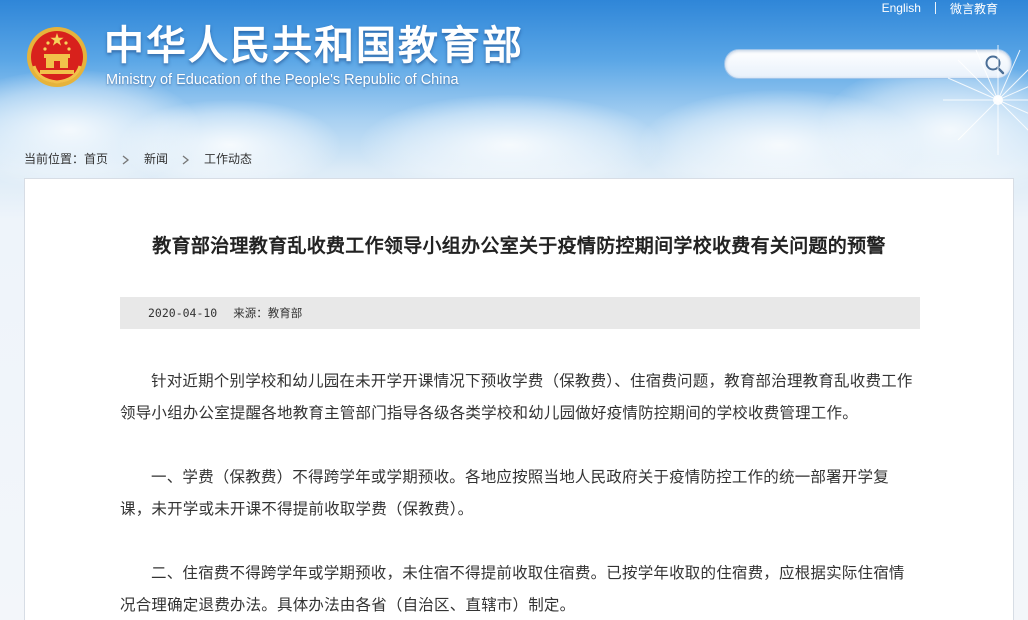 Image resolution: width=1028 pixels, height=620 pixels. Describe the element at coordinates (935, 8) in the screenshot. I see `top-link-divider` at that location.